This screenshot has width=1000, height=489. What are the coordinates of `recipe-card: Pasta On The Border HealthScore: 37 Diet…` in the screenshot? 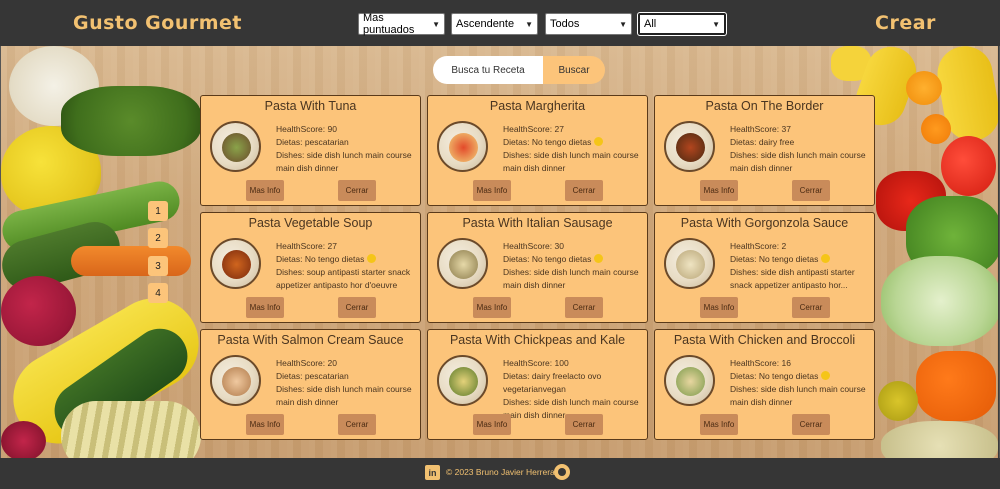 It's located at (764, 150).